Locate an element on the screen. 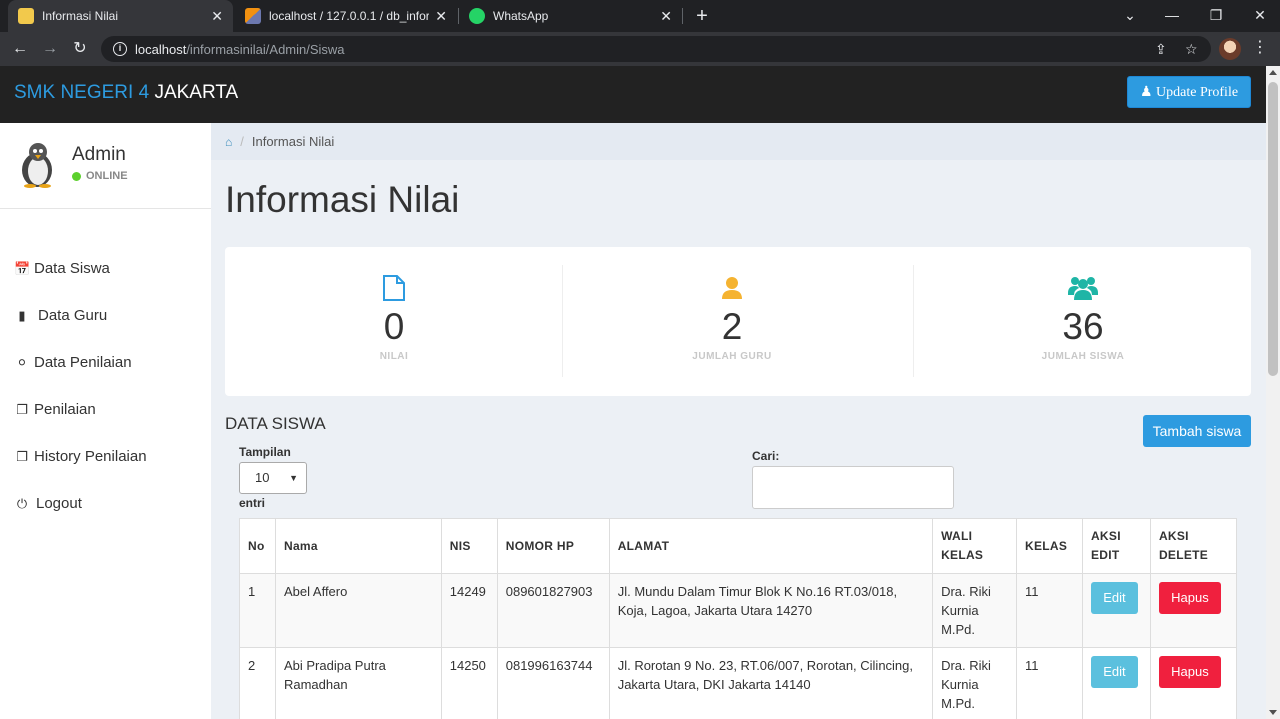  user-panel: Admin ONLINE is located at coordinates (105, 166).